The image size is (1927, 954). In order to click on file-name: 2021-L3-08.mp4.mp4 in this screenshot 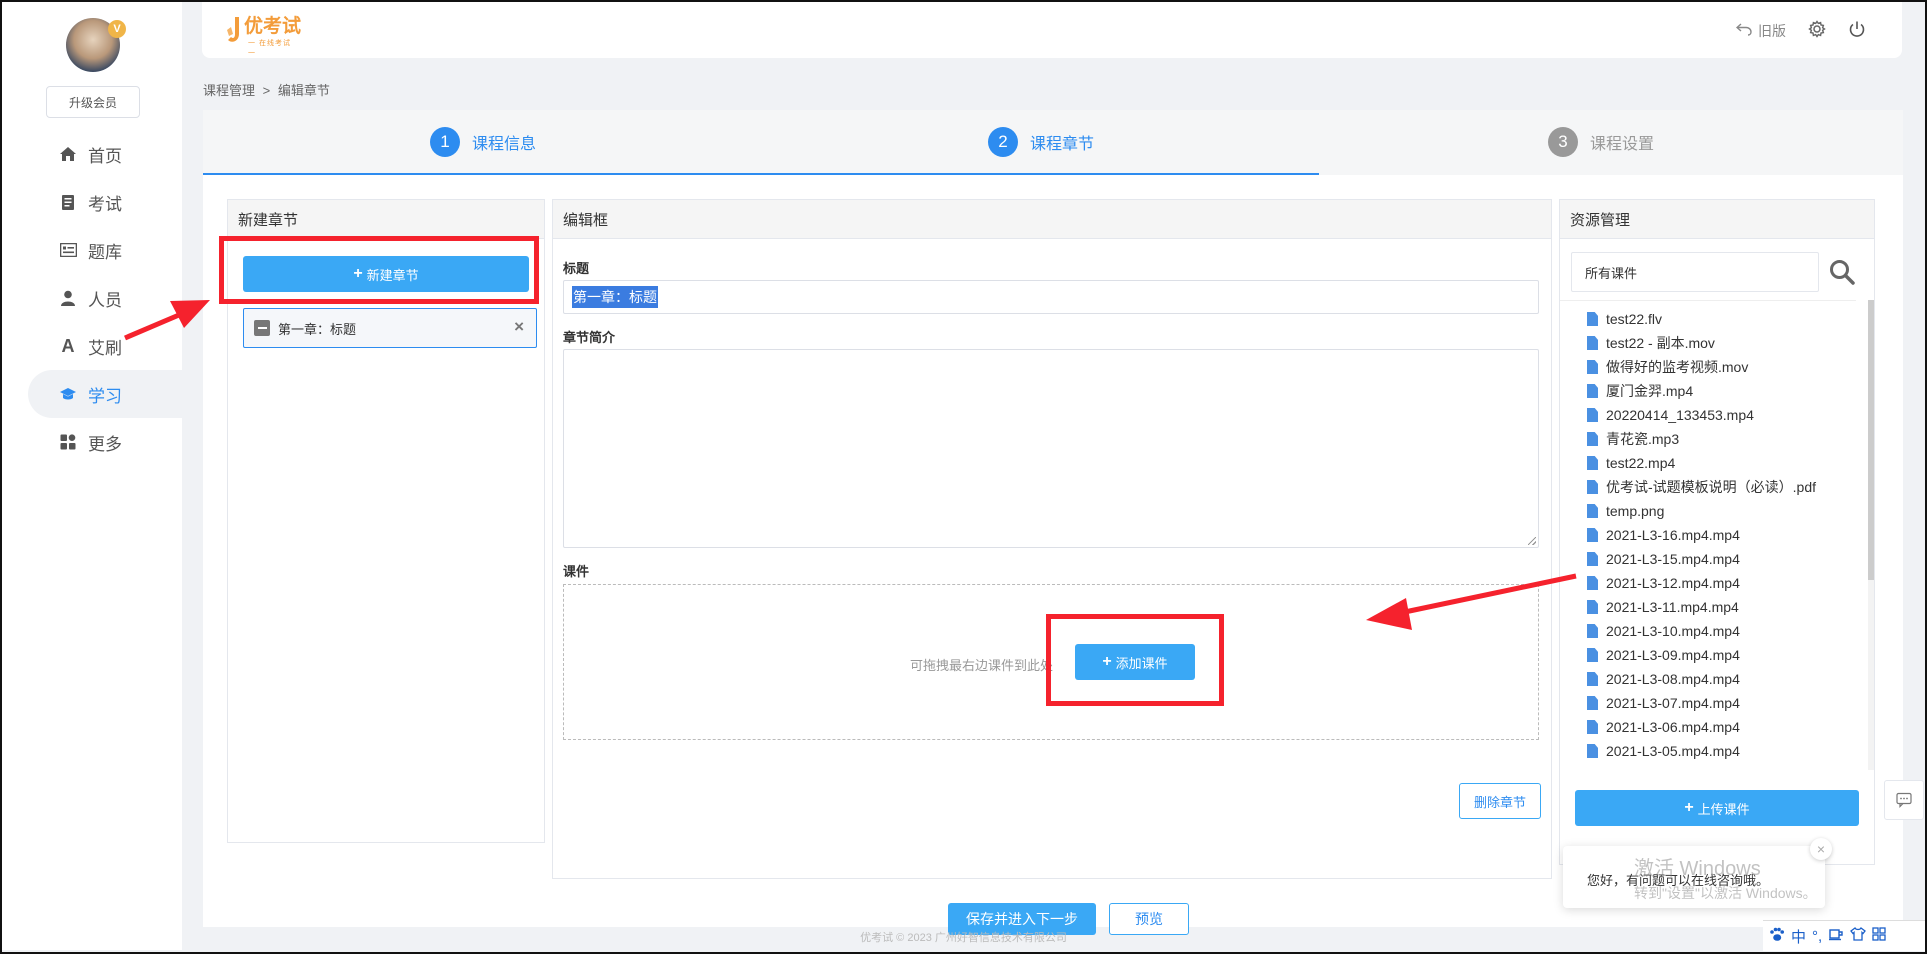, I will do `click(1673, 679)`.